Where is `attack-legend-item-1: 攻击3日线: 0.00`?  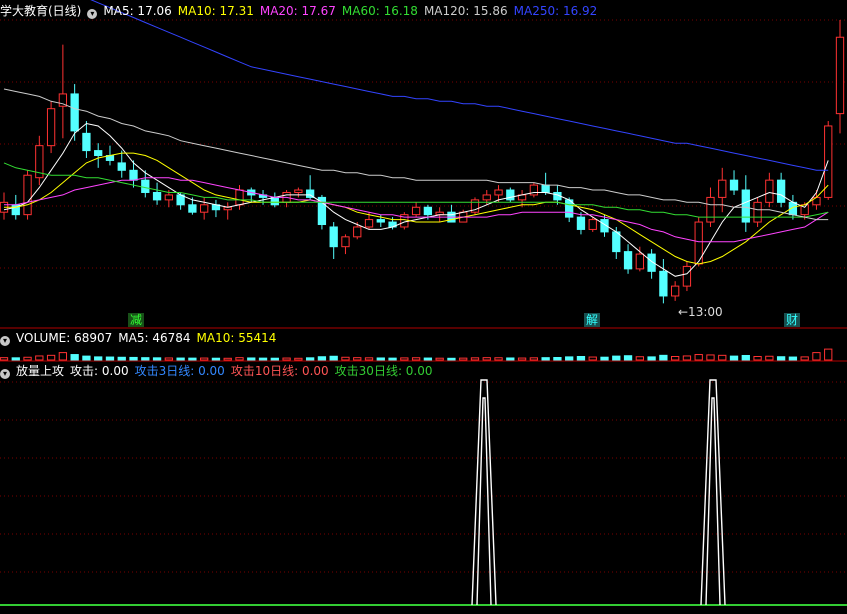 attack-legend-item-1: 攻击3日线: 0.00 is located at coordinates (179, 371).